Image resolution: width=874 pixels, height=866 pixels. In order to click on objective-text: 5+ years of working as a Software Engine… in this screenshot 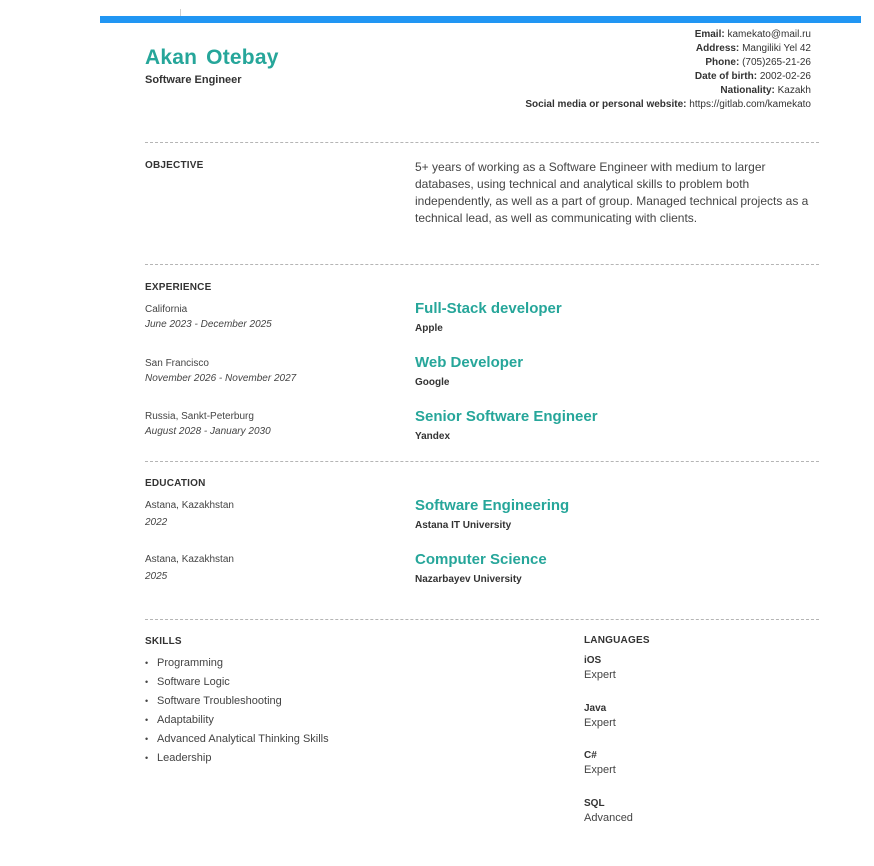, I will do `click(612, 192)`.